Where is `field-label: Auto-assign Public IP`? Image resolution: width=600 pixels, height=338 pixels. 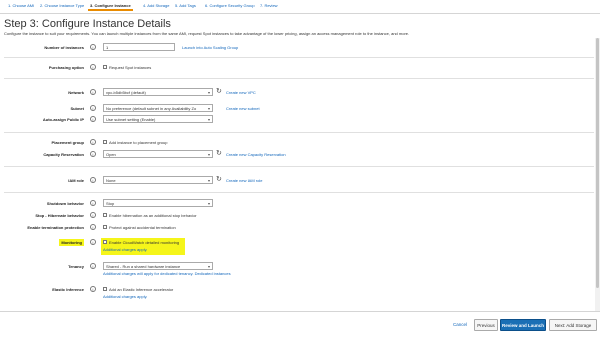
field-label: Auto-assign Public IP is located at coordinates (63, 119).